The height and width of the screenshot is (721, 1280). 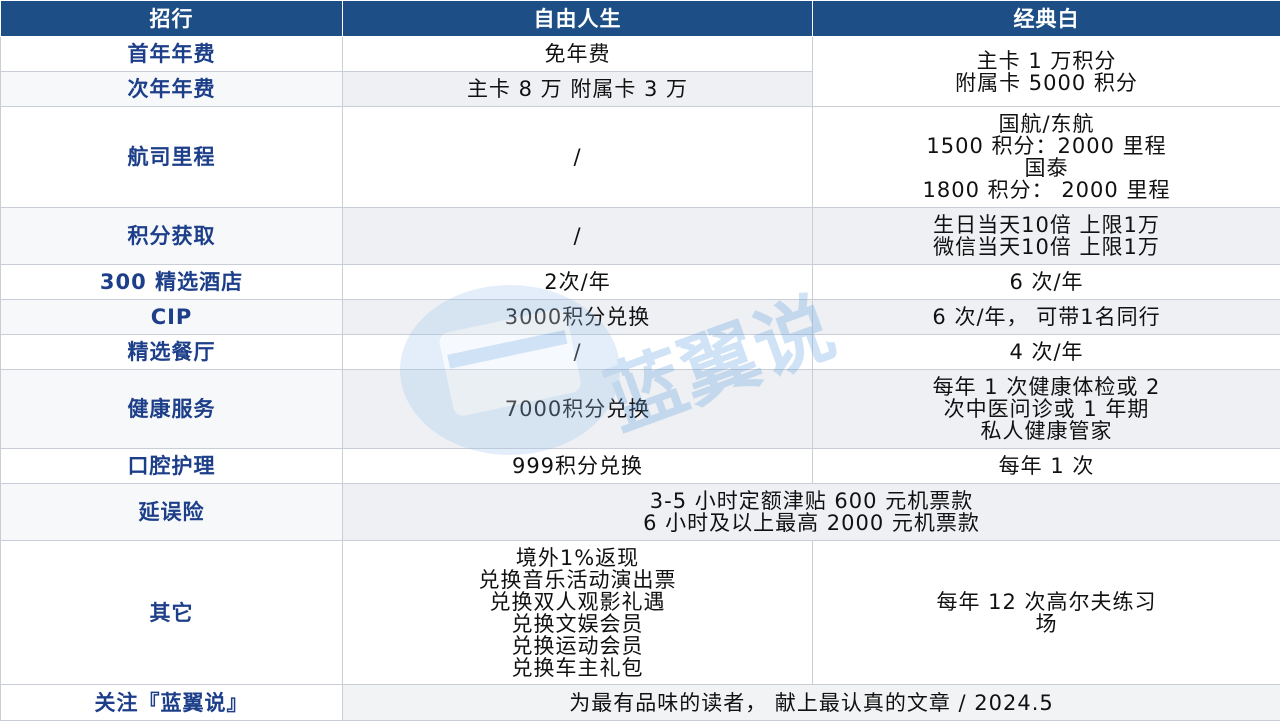 I want to click on cell-freedom-dental: 999积分兑换, so click(x=578, y=466).